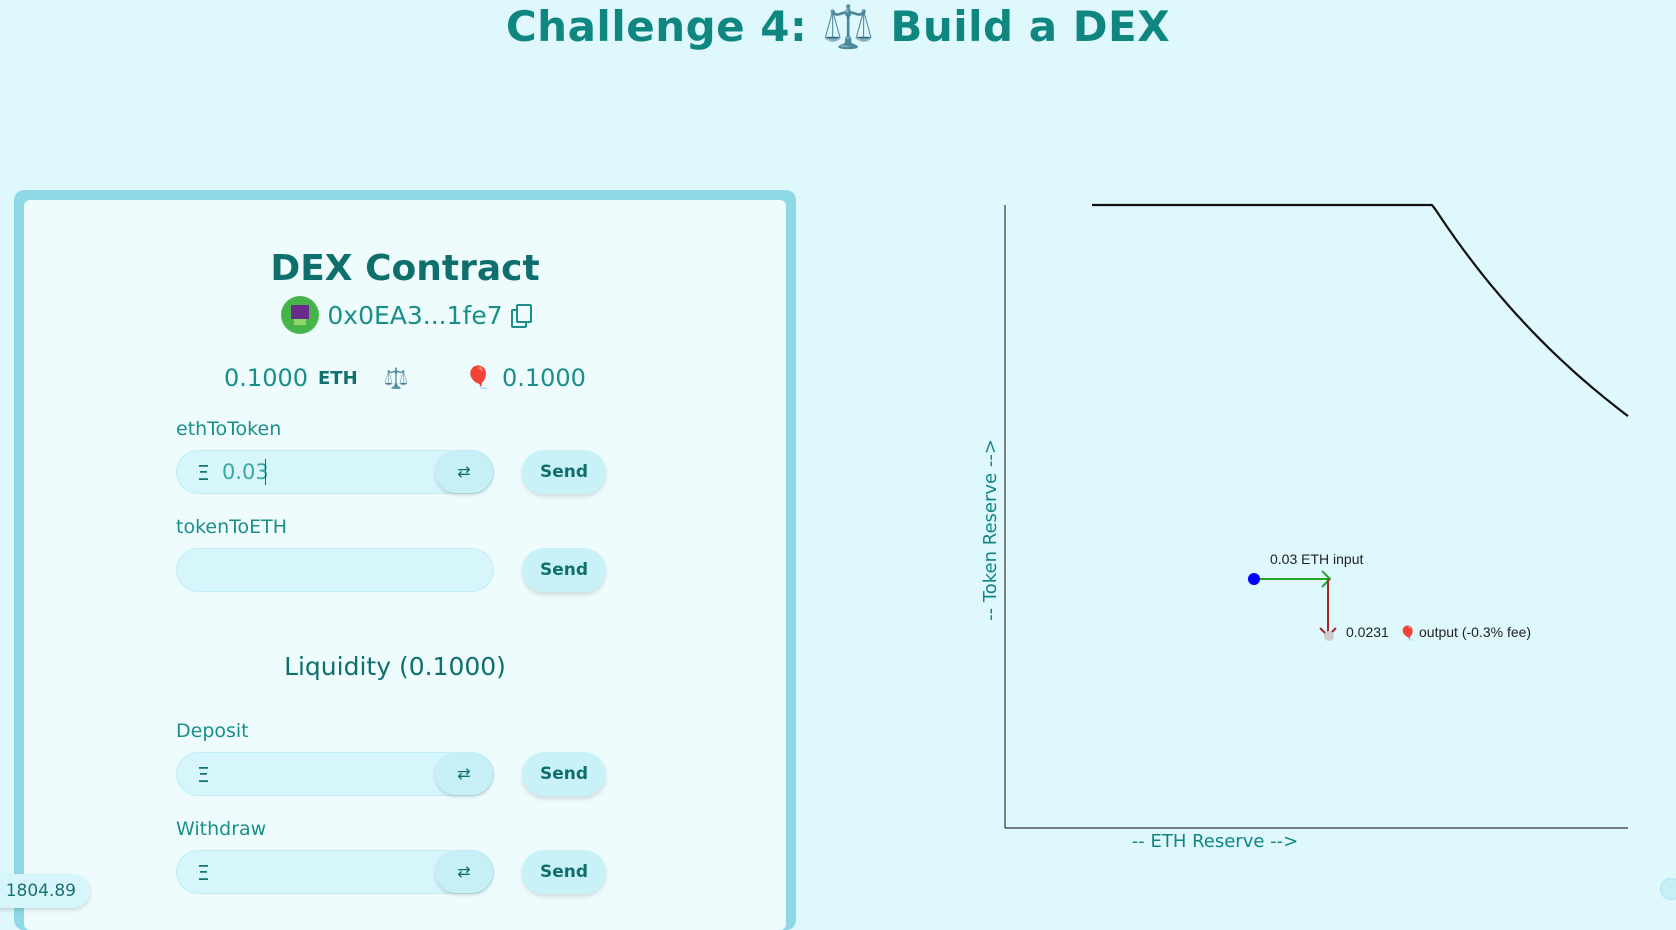 The image size is (1676, 930). What do you see at coordinates (1329, 636) in the screenshot?
I see `after-swap-point` at bounding box center [1329, 636].